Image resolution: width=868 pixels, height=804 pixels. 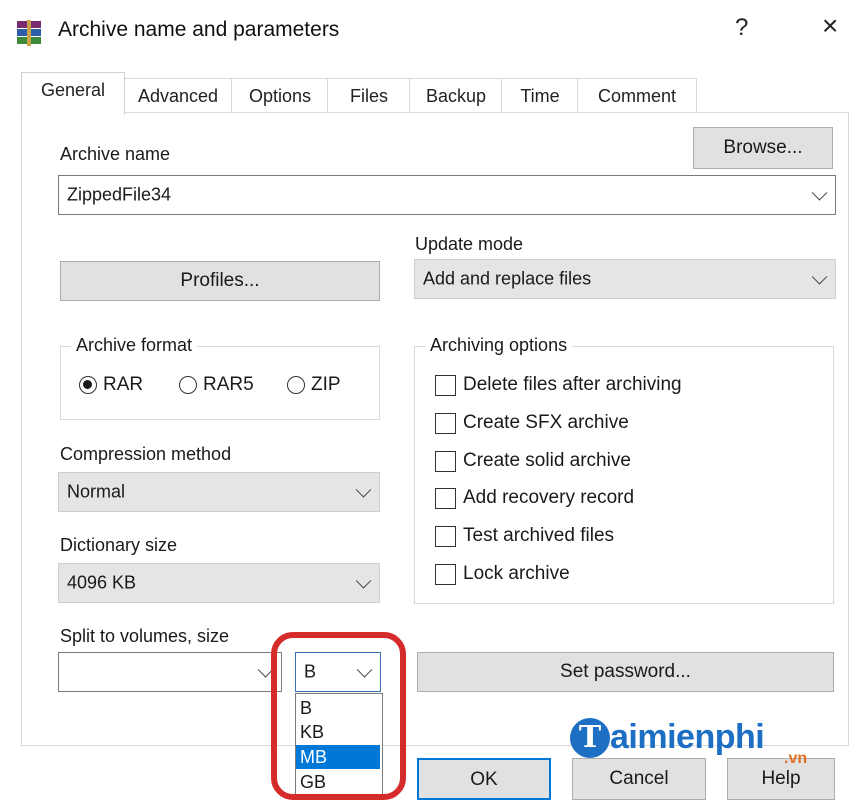 What do you see at coordinates (88, 385) in the screenshot?
I see `radio-rar` at bounding box center [88, 385].